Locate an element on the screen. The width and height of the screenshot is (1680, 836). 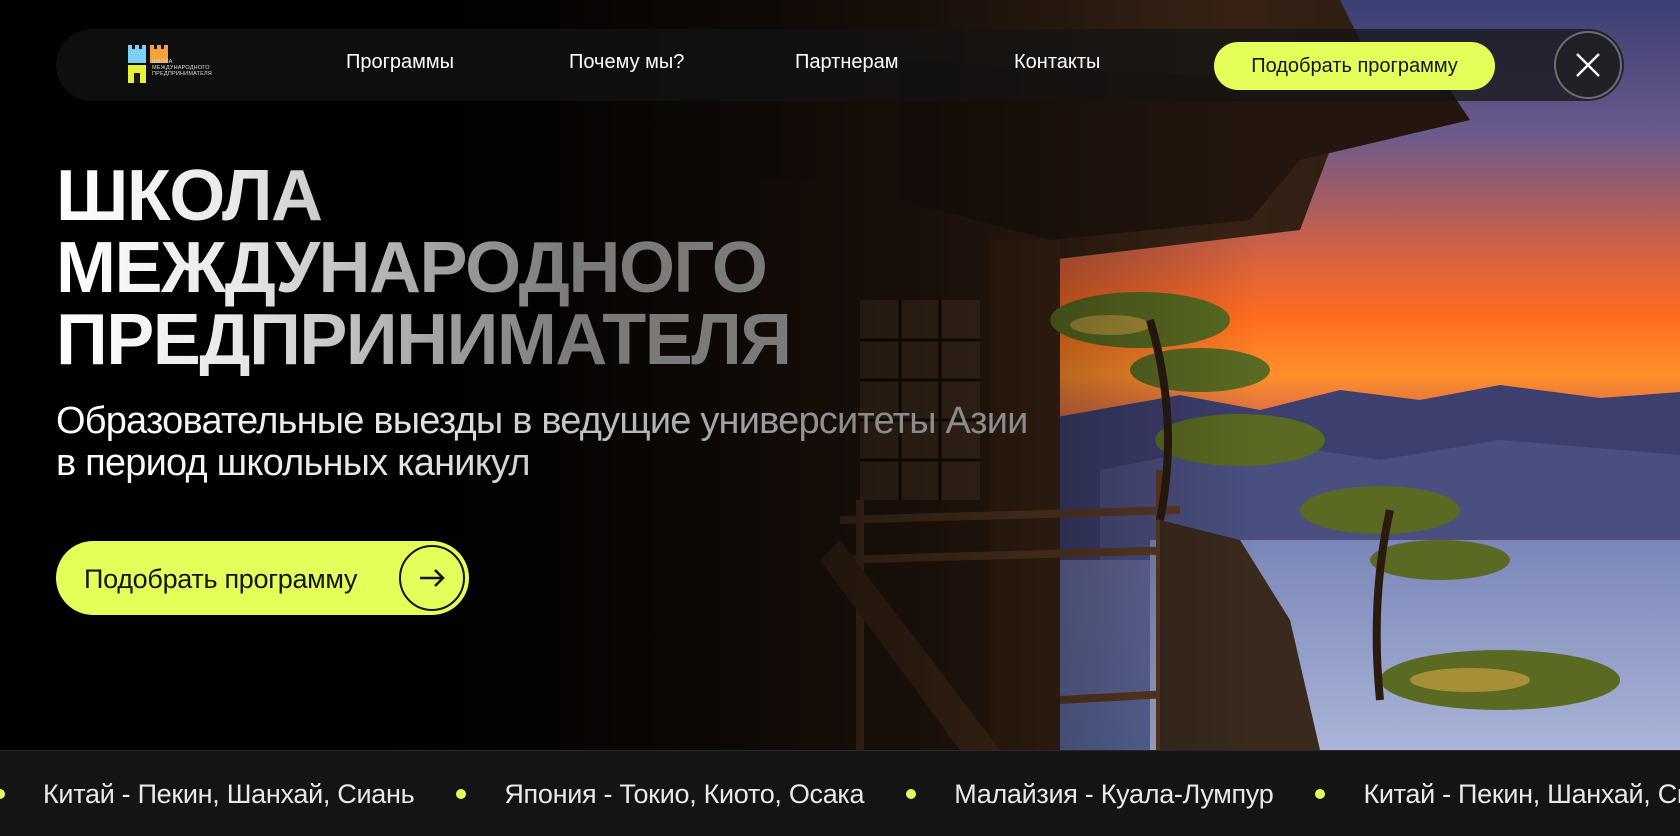
nav-link-programs: Программы is located at coordinates (400, 62).